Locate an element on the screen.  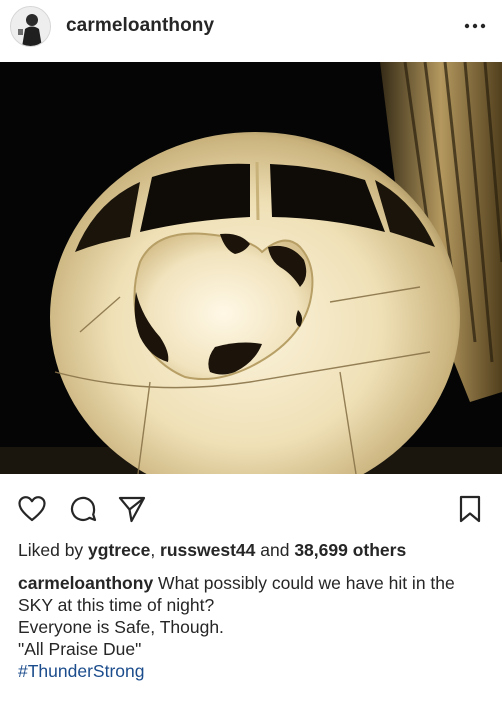
caption-line: Everyone is Safe, Though. is located at coordinates (121, 627).